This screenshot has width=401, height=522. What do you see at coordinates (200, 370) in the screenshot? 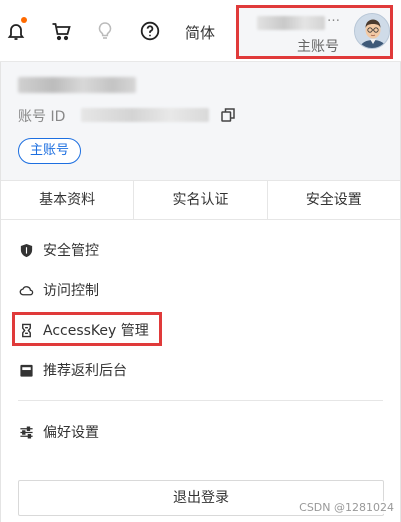
I see `menu-item-referral-rebate: 推荐返利后台` at bounding box center [200, 370].